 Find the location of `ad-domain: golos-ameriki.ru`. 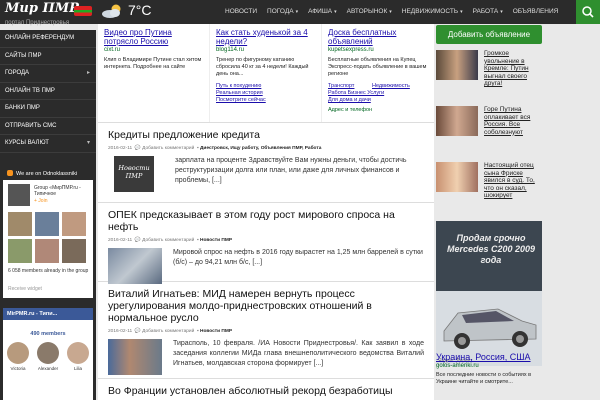

ad-domain: golos-ameriki.ru is located at coordinates (489, 366).